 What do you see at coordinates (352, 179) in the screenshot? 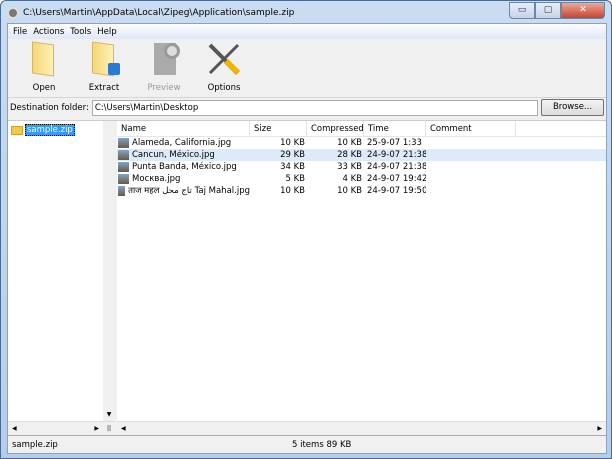
I see `file-compressed: 4 KB` at bounding box center [352, 179].